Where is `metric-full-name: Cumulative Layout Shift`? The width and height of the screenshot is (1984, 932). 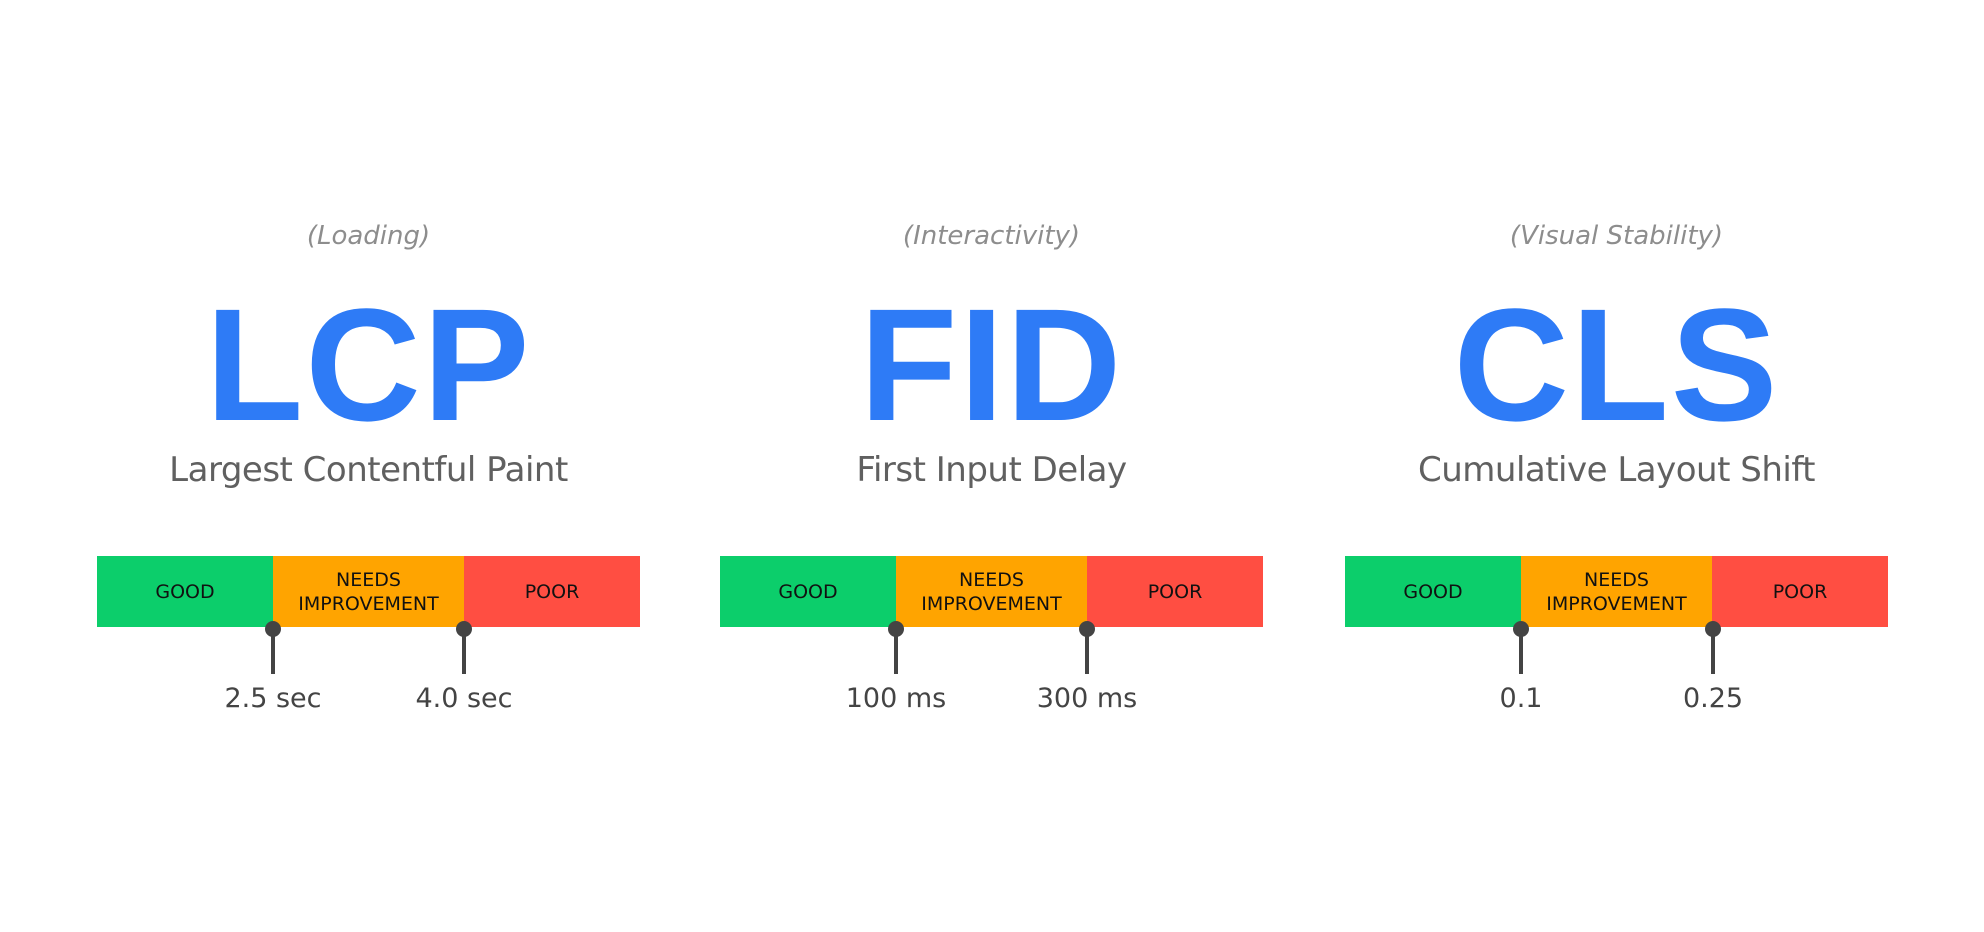 metric-full-name: Cumulative Layout Shift is located at coordinates (1616, 470).